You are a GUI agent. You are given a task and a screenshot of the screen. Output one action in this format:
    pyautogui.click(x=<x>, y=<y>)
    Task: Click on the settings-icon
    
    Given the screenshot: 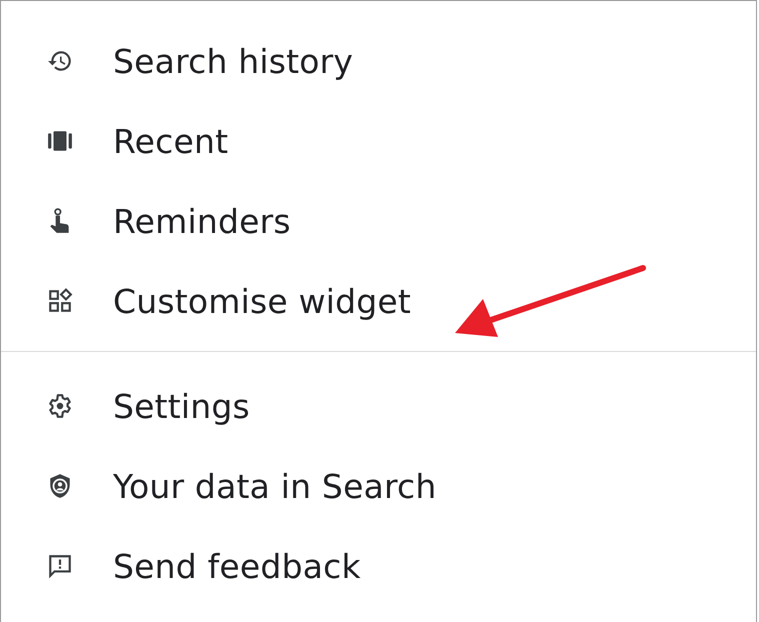 What is the action you would take?
    pyautogui.click(x=60, y=406)
    